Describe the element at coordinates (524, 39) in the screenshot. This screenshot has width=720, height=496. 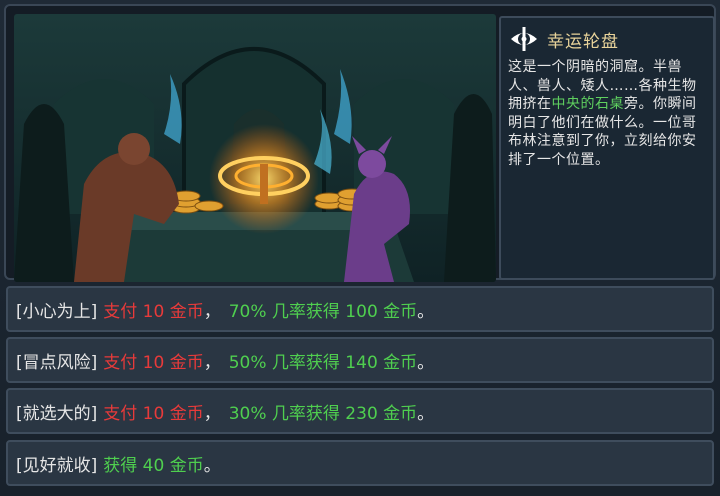
I see `eye-icon` at that location.